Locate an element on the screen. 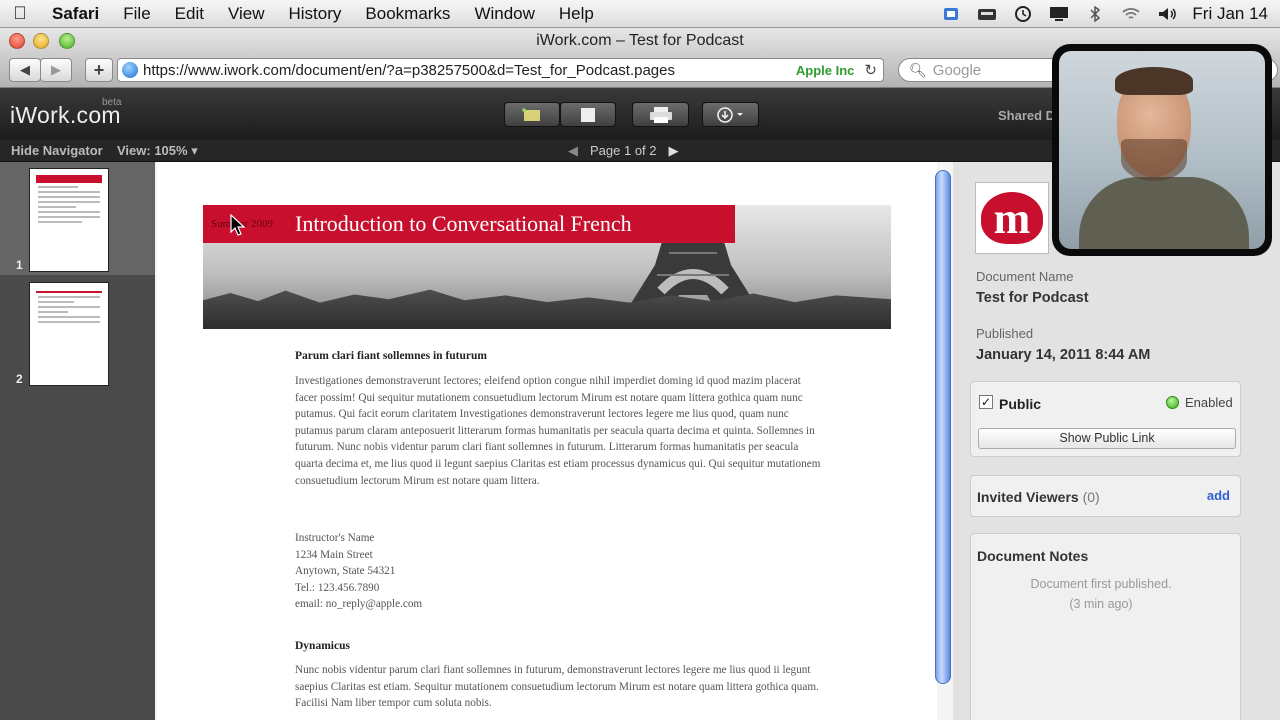 This screenshot has height=720, width=1280. published-label: Published is located at coordinates (1005, 333).